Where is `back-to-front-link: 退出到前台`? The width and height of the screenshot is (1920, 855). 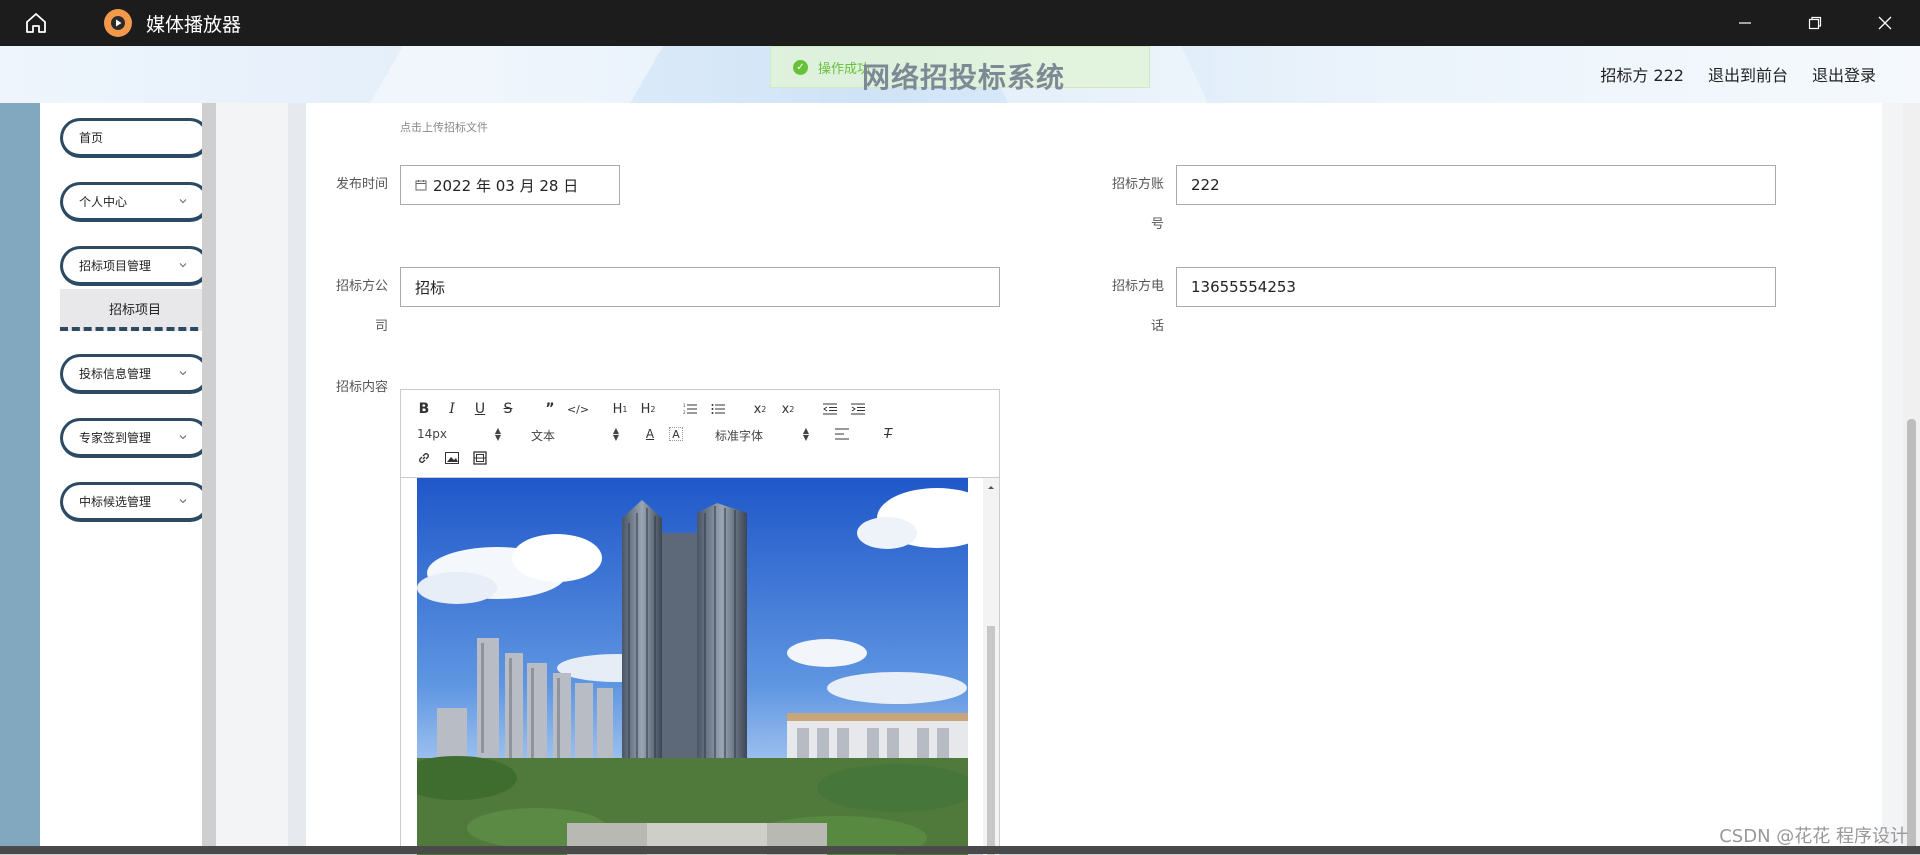
back-to-front-link: 退出到前台 is located at coordinates (1748, 74).